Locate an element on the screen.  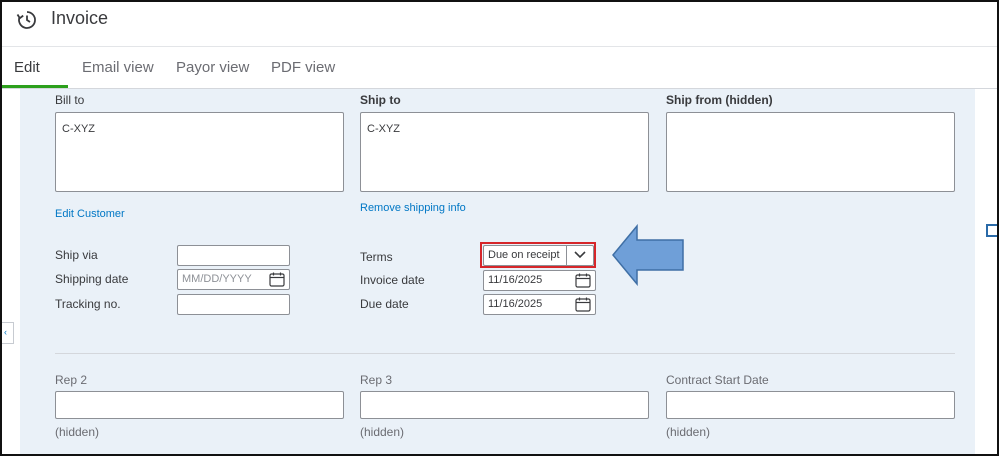
shipping-date-label: Shipping date is located at coordinates (92, 279).